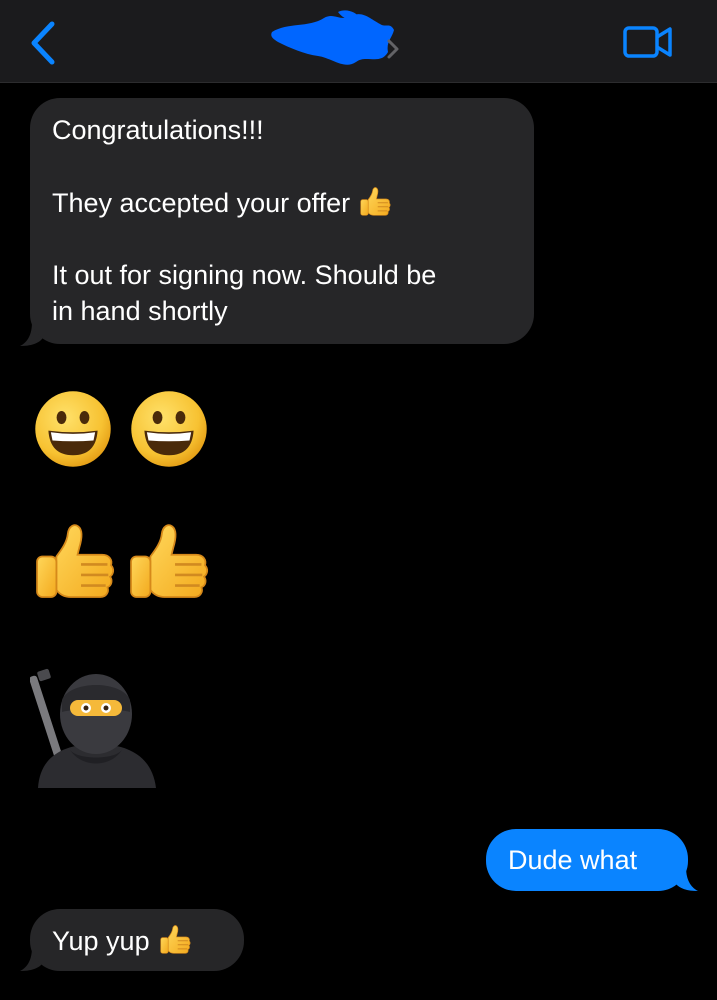 The width and height of the screenshot is (717, 1000). I want to click on message-text: It out for signing now. Should be, so click(244, 275).